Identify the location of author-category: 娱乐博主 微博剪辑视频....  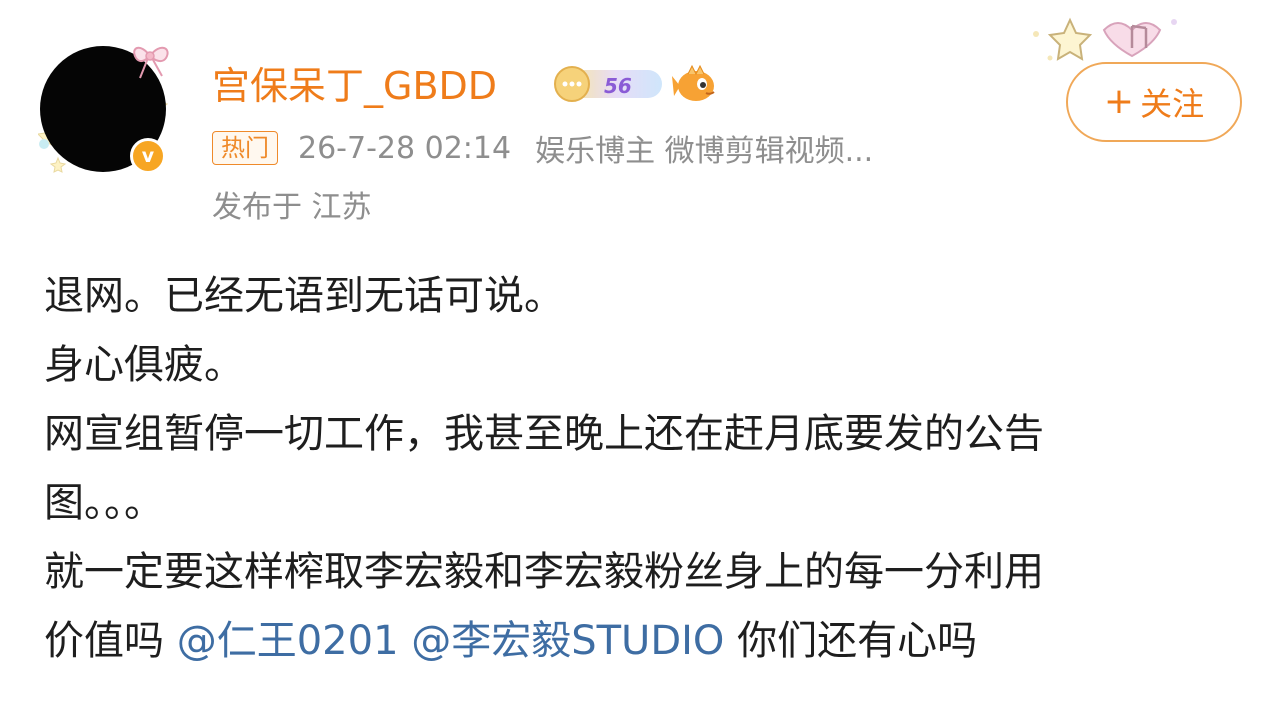
(704, 148).